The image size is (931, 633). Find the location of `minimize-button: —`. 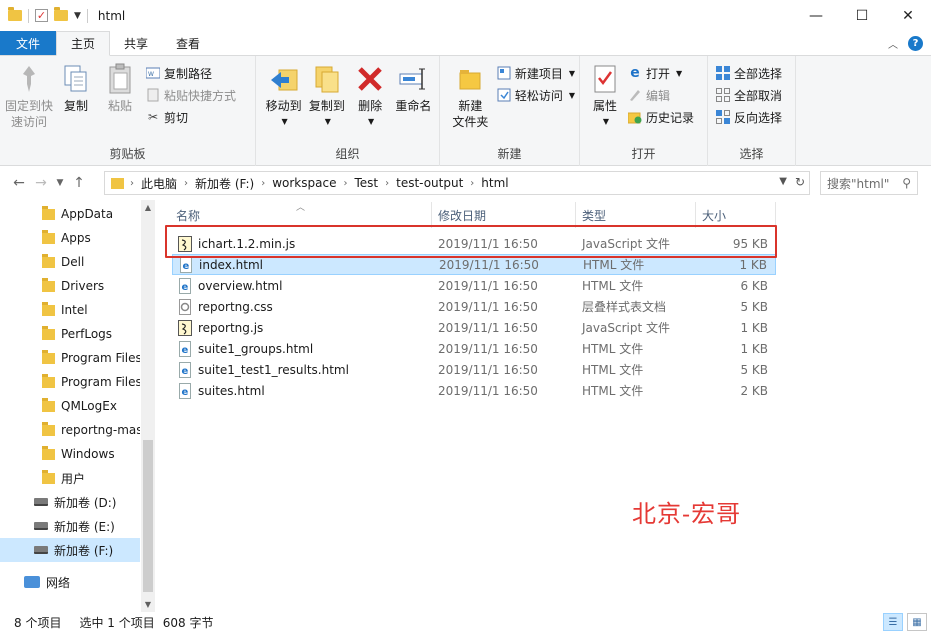

minimize-button: — is located at coordinates (816, 15).